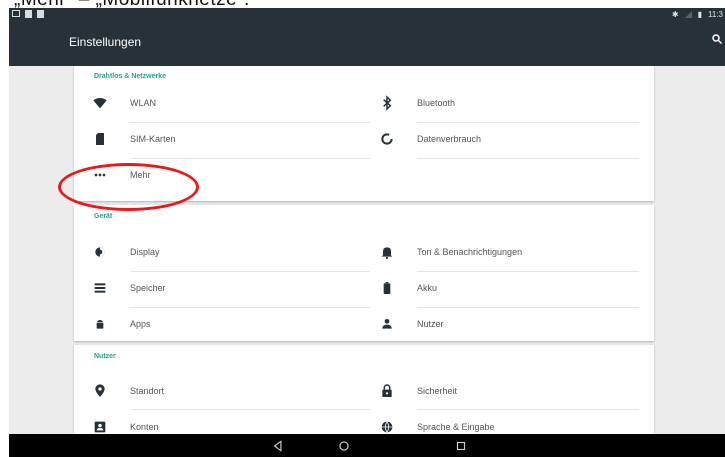 The height and width of the screenshot is (457, 725). Describe the element at coordinates (130, 76) in the screenshot. I see `section-title-wireless: Drahtlos & Netzwerke` at that location.